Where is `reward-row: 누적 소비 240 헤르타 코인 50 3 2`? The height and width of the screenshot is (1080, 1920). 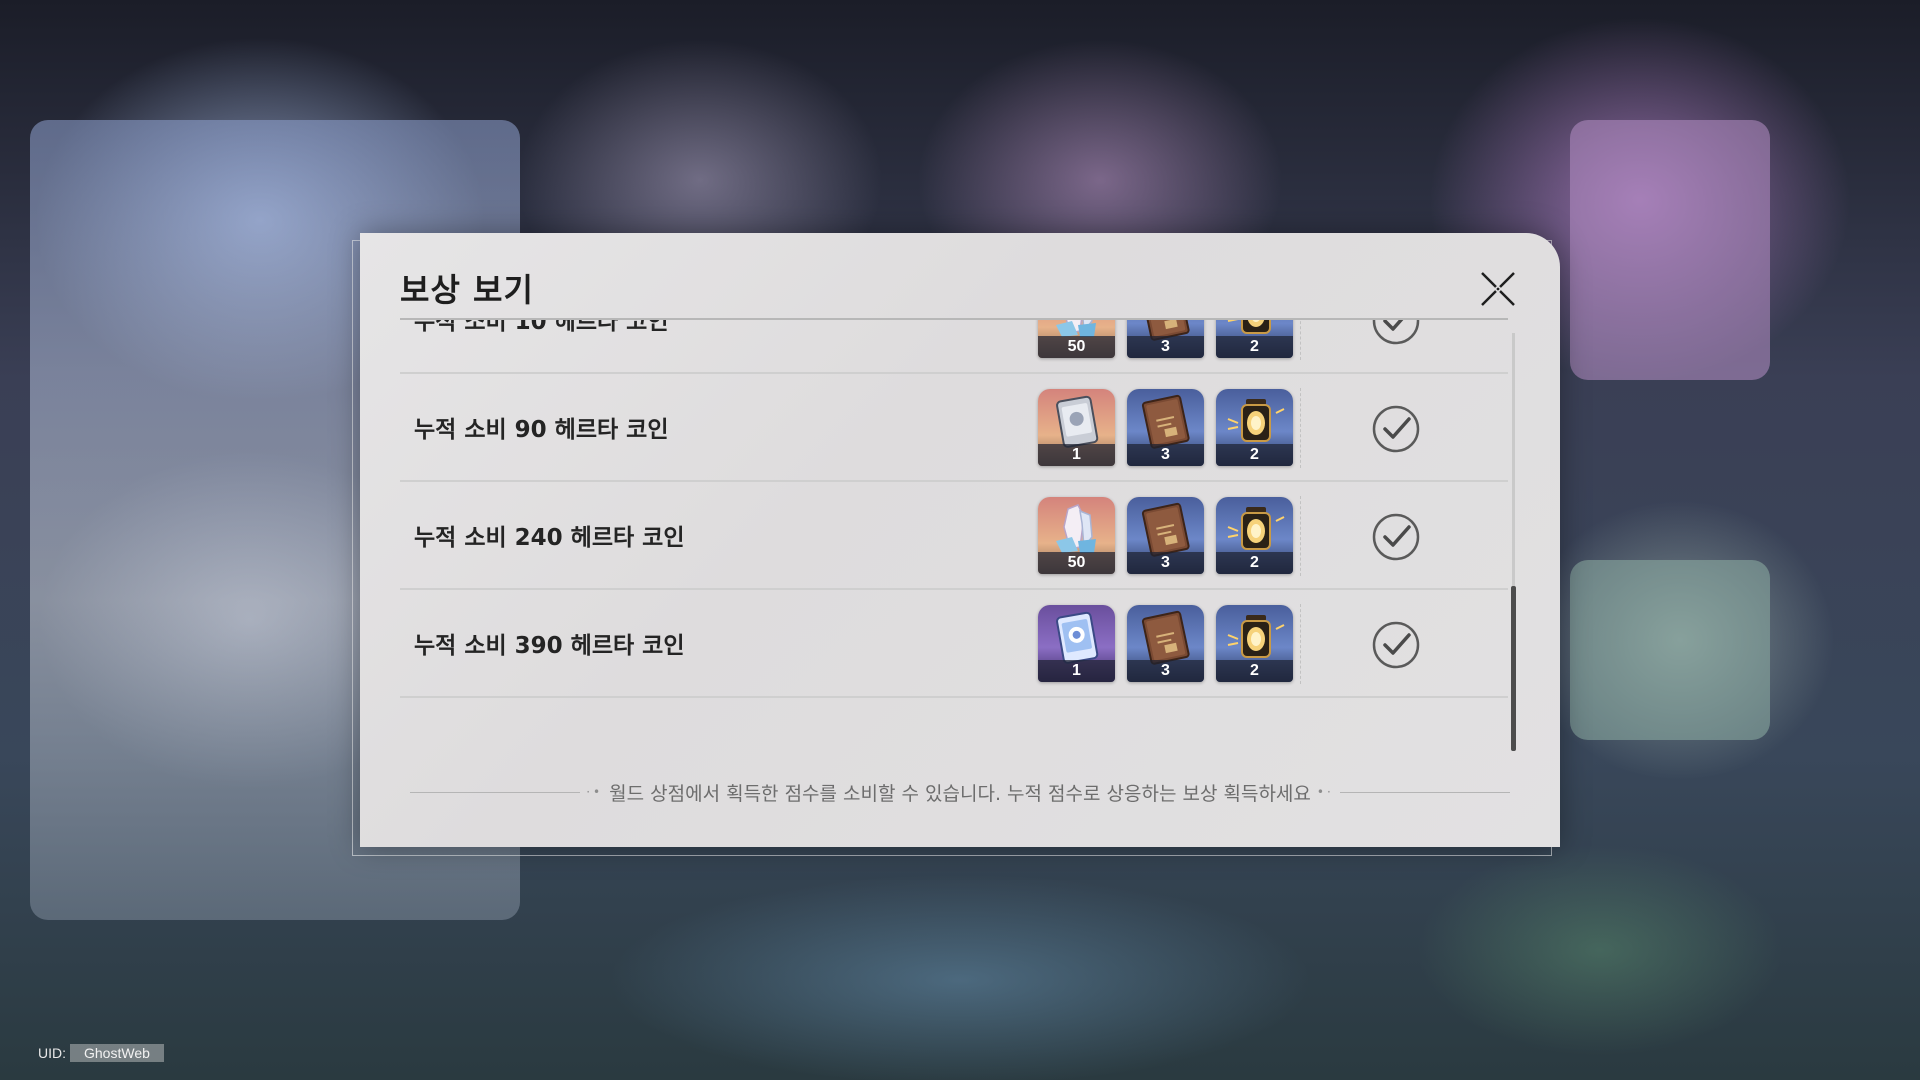 reward-row: 누적 소비 240 헤르타 코인 50 3 2 is located at coordinates (954, 536).